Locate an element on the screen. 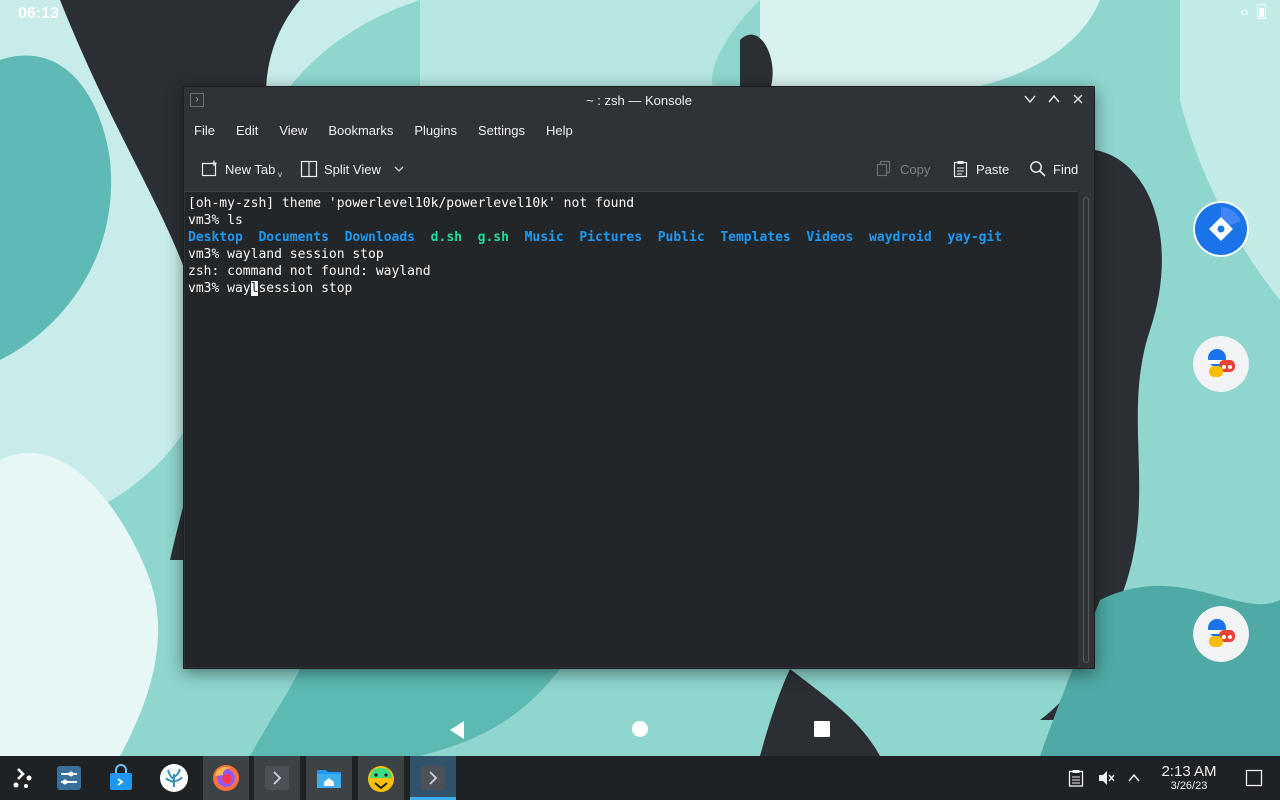 This screenshot has height=800, width=1280. settings-sliders-icon is located at coordinates (69, 778).